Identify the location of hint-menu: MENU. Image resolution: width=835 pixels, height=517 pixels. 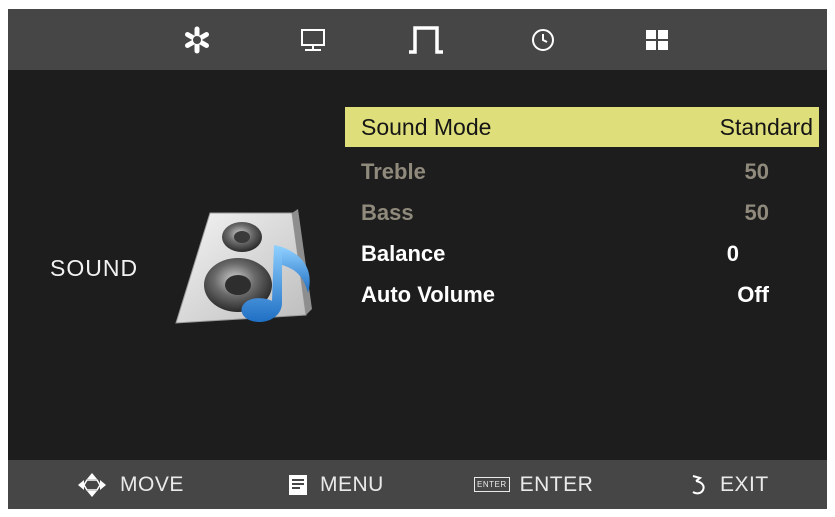
(336, 484).